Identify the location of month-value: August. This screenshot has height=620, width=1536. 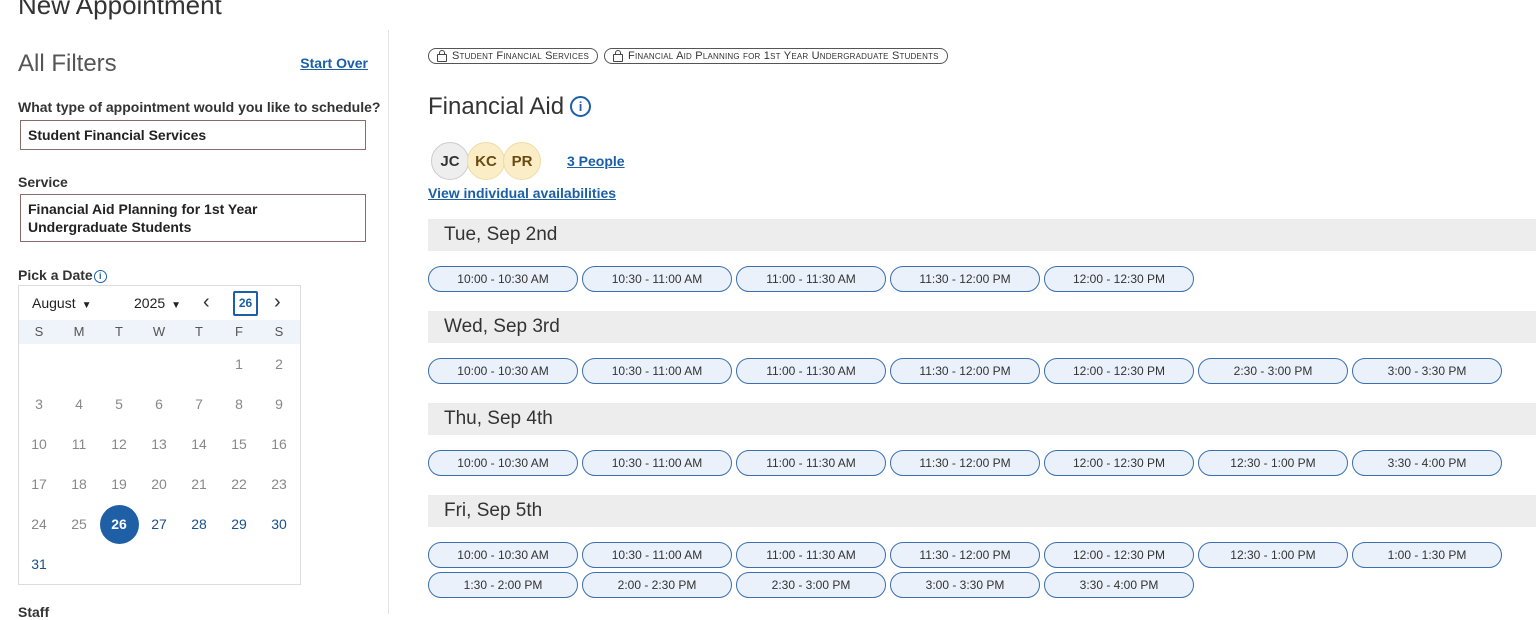
(54, 303).